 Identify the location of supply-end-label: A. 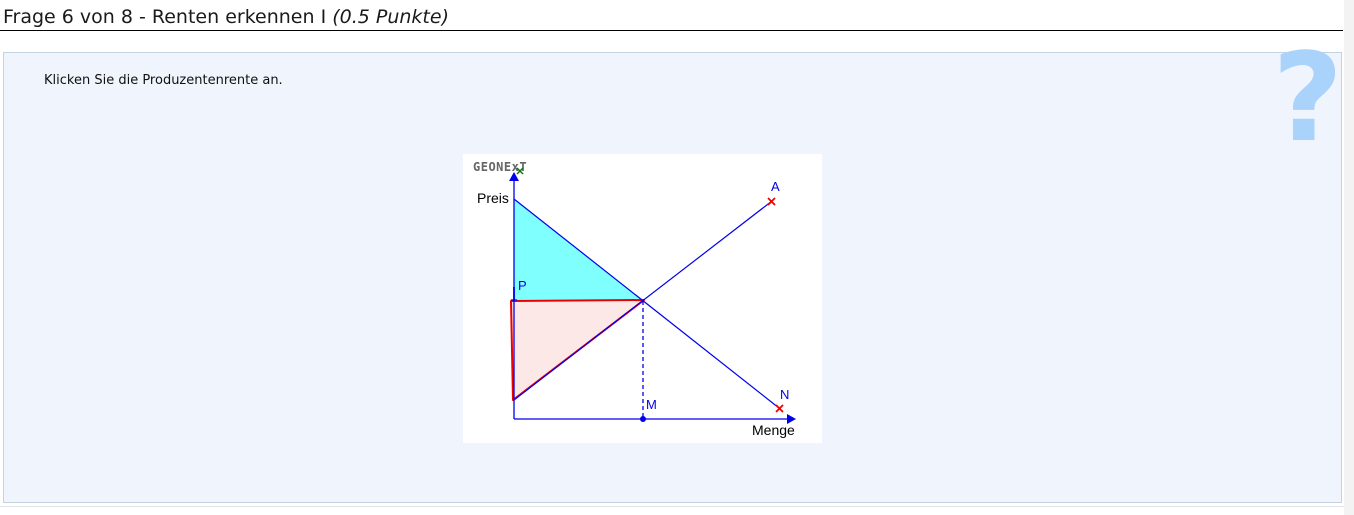
(775, 186).